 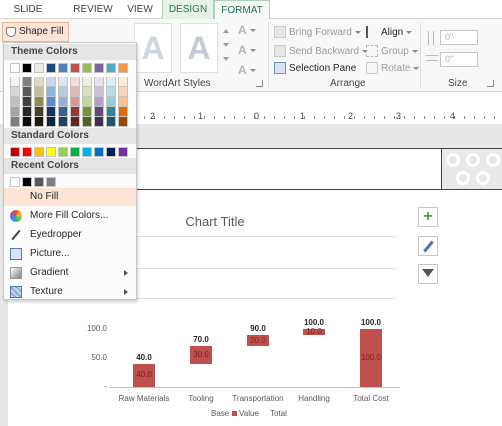 What do you see at coordinates (140, 9) in the screenshot?
I see `tab-view: VIEW` at bounding box center [140, 9].